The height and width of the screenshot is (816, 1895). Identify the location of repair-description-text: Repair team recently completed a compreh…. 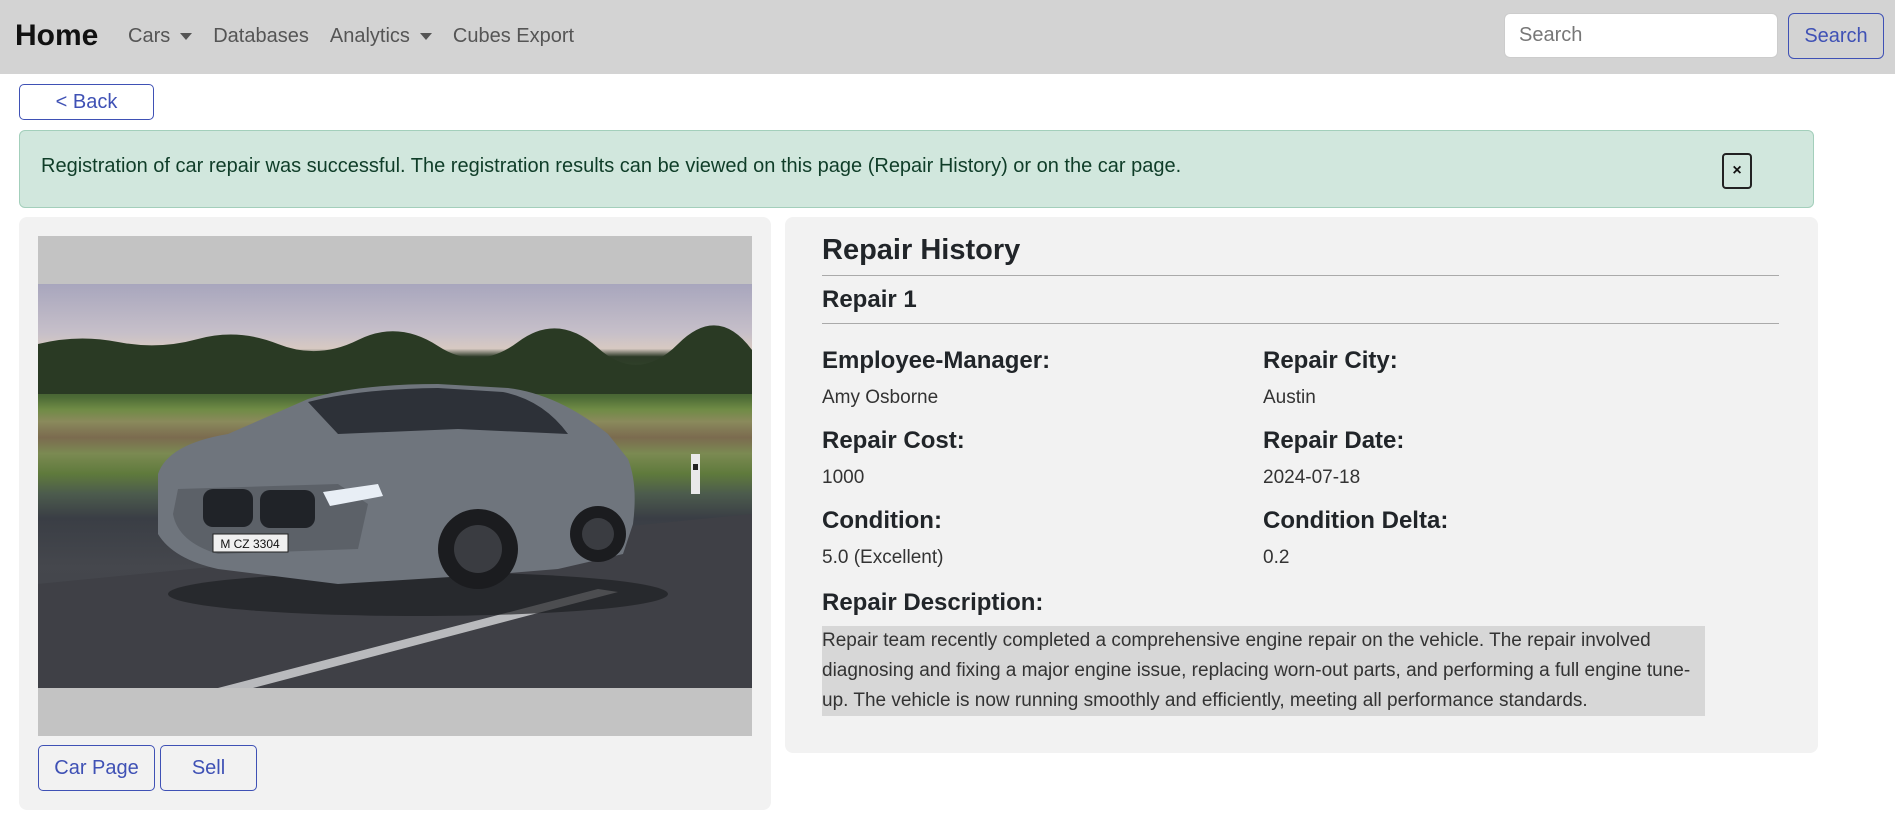
(1263, 671).